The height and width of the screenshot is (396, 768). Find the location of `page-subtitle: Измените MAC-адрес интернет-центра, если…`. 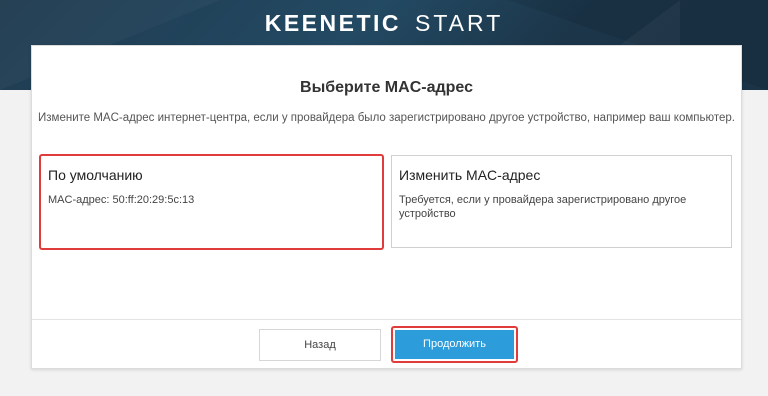

page-subtitle: Измените MAC-адрес интернет-центра, если… is located at coordinates (386, 118).